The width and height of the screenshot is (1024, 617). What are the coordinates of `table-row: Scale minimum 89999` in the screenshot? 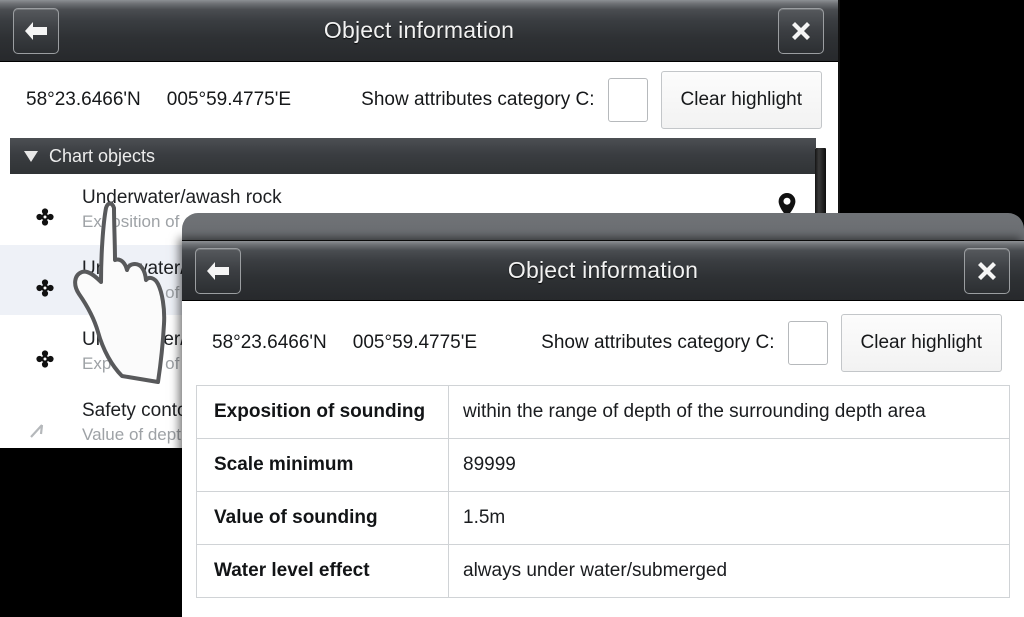 It's located at (603, 465).